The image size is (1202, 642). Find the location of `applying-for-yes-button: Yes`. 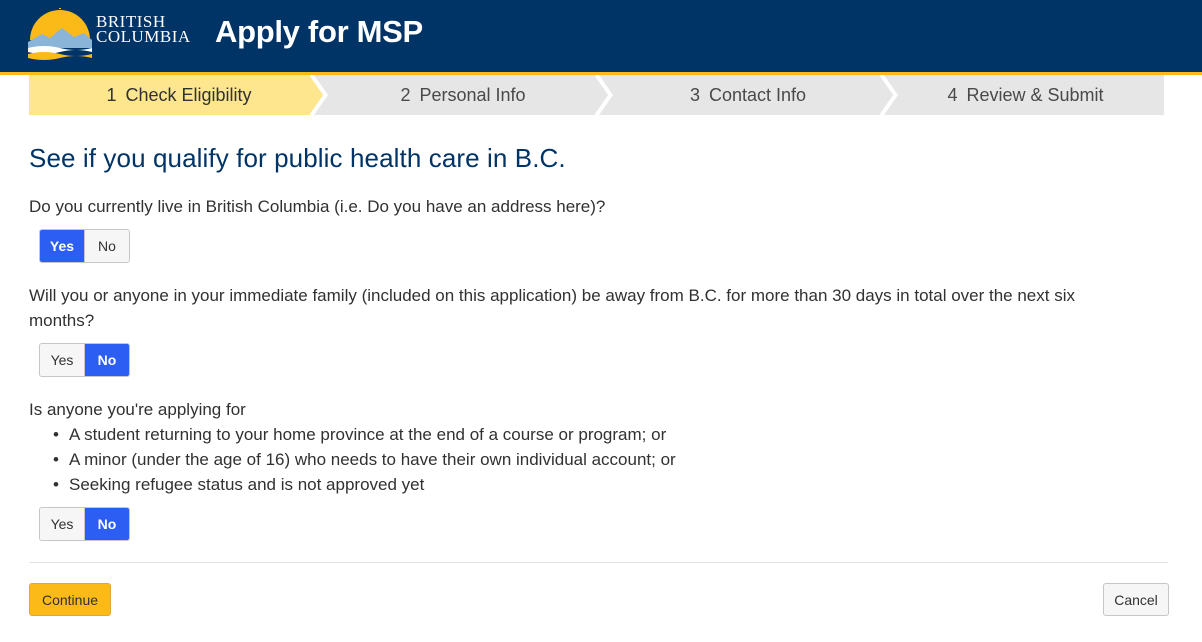

applying-for-yes-button: Yes is located at coordinates (62, 524).